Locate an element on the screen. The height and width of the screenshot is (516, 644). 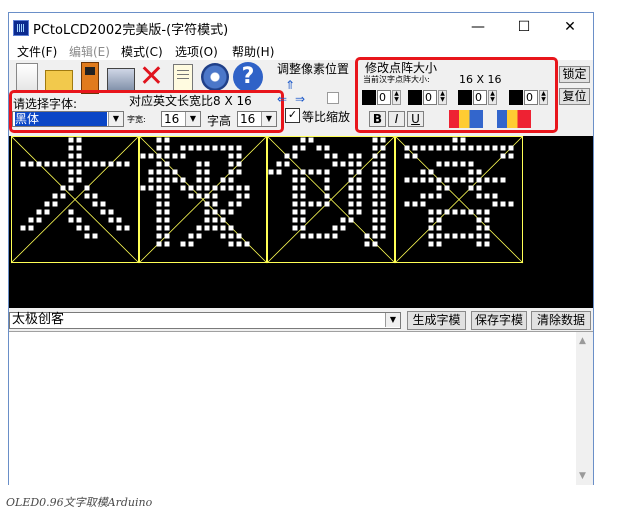
glyph-cell is located at coordinates (331, 200).